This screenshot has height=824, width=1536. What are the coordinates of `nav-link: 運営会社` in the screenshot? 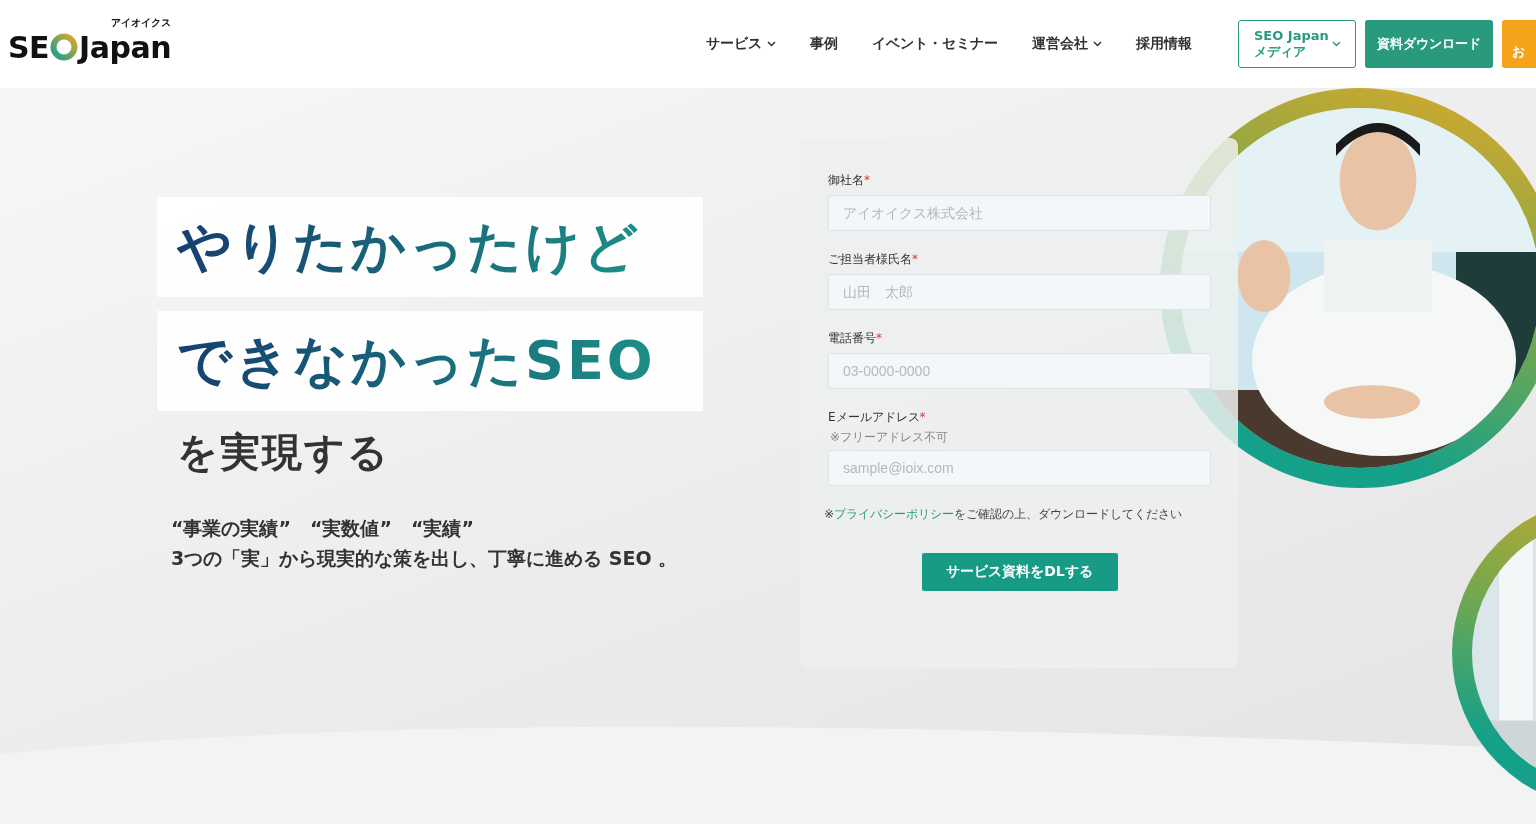 It's located at (1067, 44).